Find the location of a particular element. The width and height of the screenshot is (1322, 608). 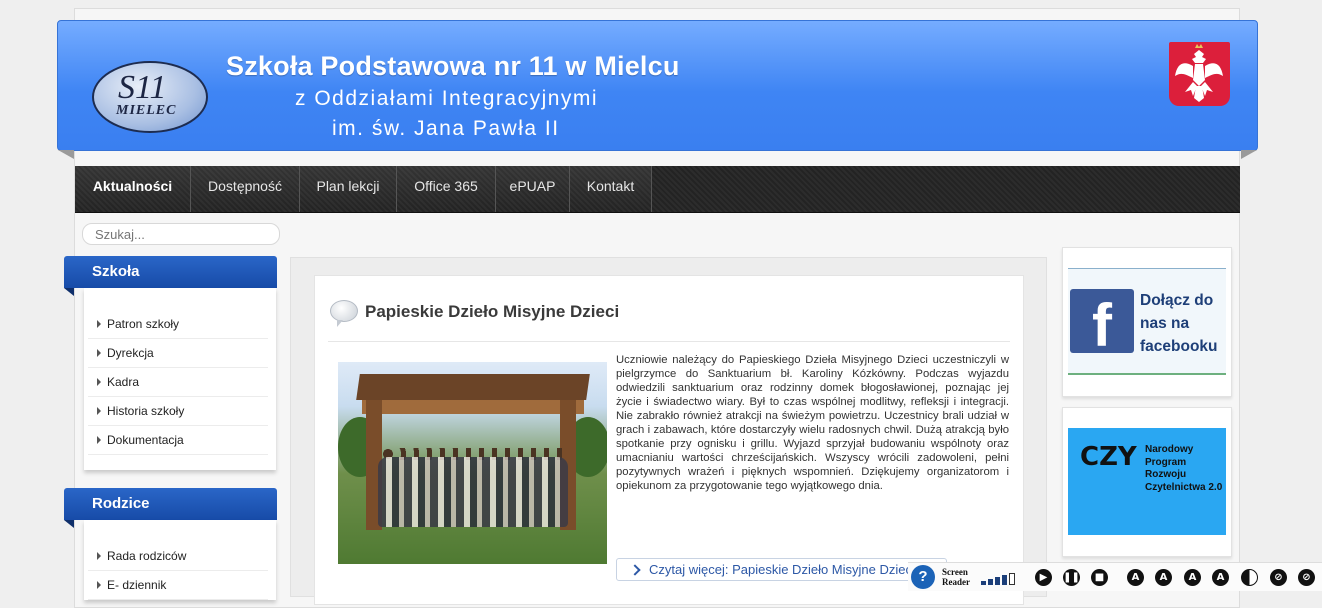

facebook-banner-text: Dołącz do nas na facebooku is located at coordinates (1179, 323).